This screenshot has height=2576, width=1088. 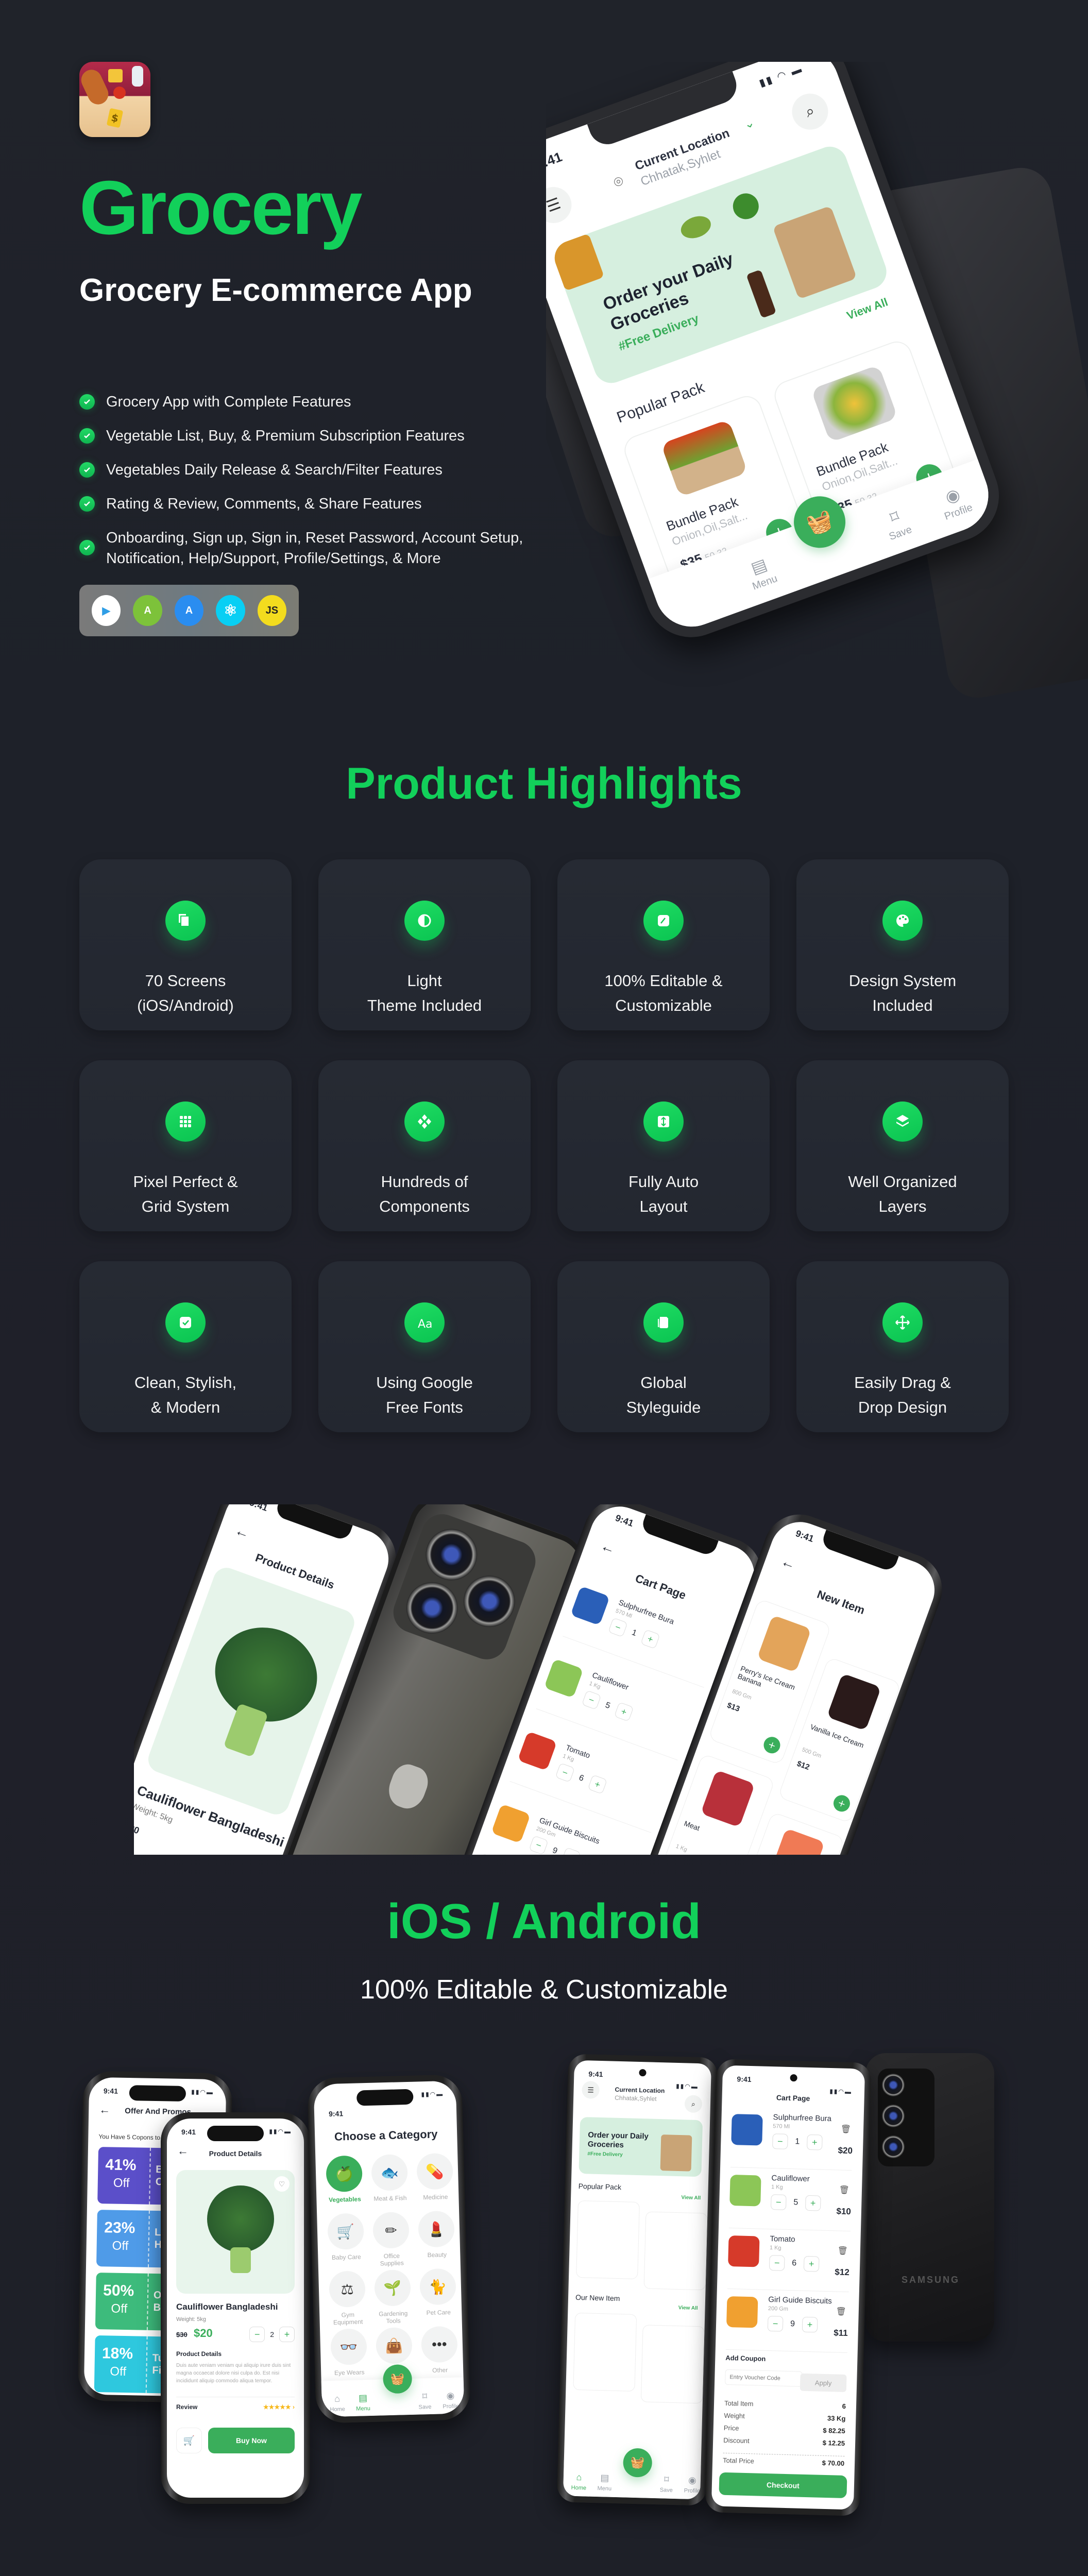 What do you see at coordinates (692, 2480) in the screenshot?
I see `profile-icon: ◉` at bounding box center [692, 2480].